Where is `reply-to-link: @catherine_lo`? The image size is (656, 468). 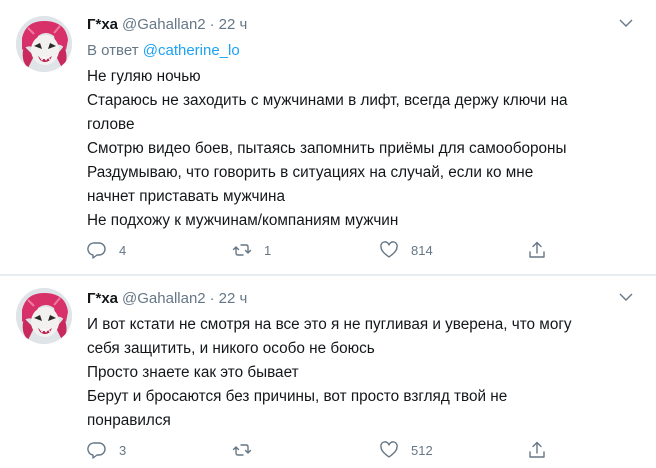 reply-to-link: @catherine_lo is located at coordinates (191, 50).